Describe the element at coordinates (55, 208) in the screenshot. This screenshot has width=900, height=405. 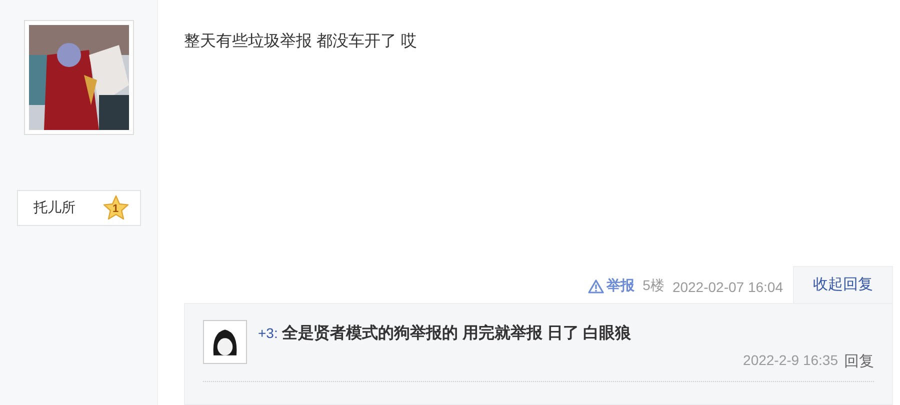
I see `badge-title: 托儿所` at that location.